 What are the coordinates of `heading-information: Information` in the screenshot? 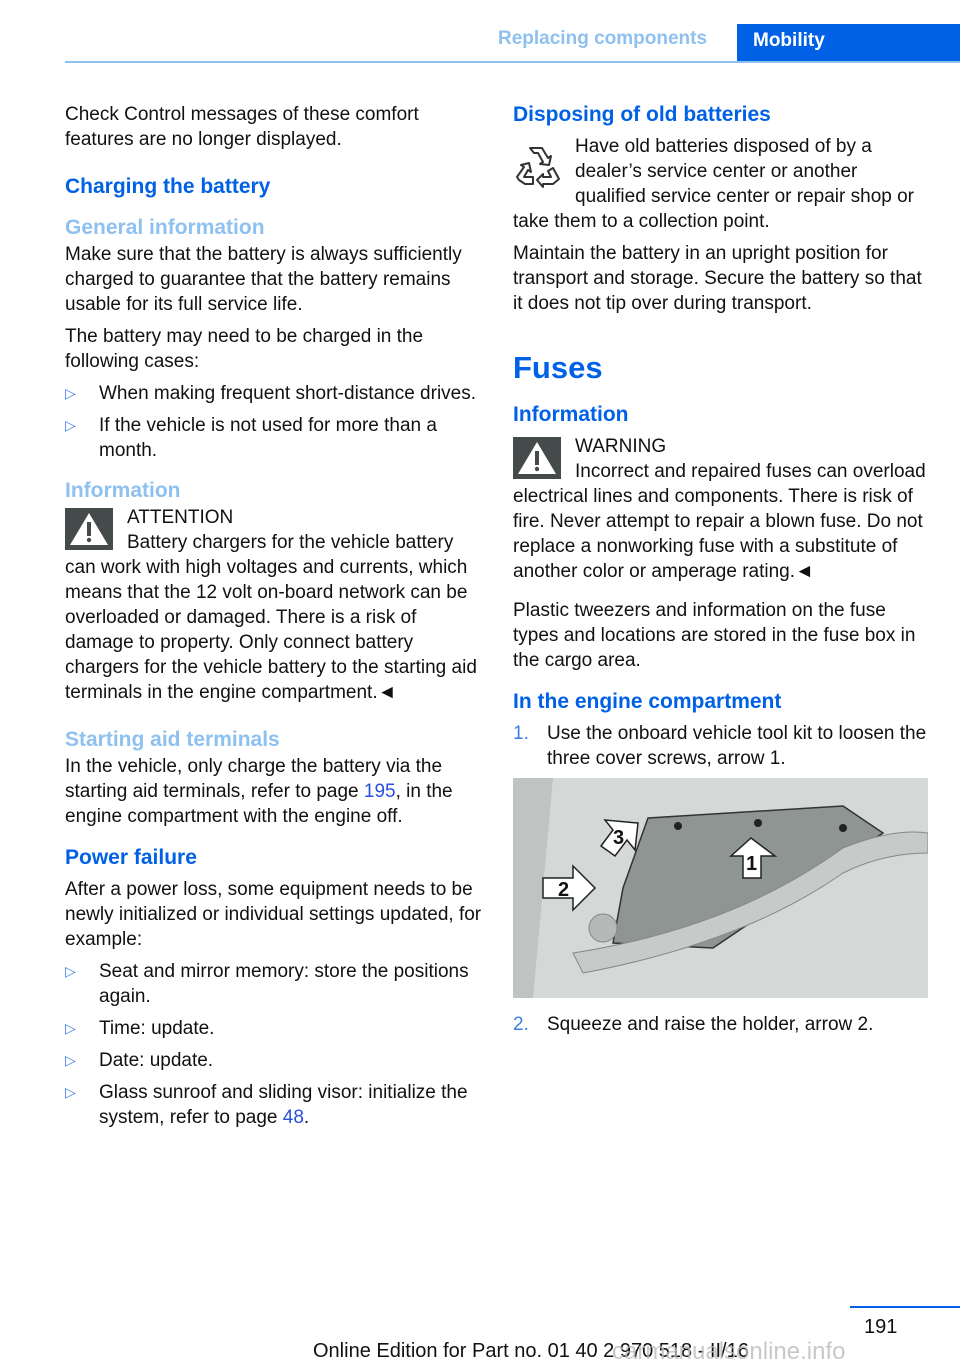 It's located at (123, 490).